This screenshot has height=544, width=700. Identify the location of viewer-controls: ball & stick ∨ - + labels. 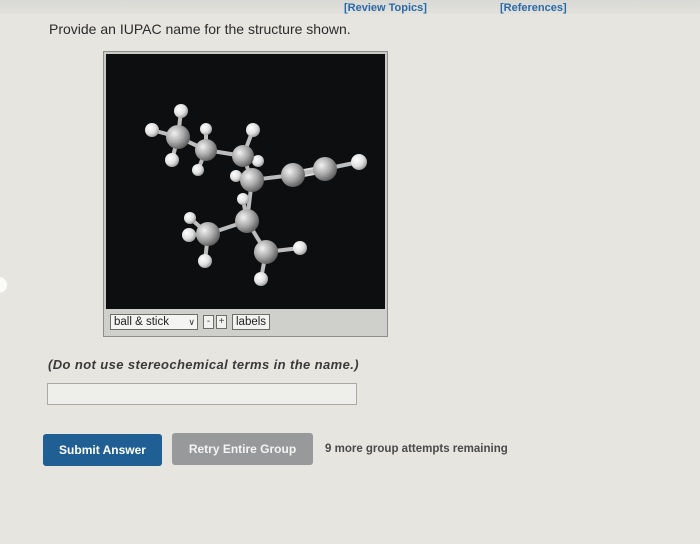
(245, 322).